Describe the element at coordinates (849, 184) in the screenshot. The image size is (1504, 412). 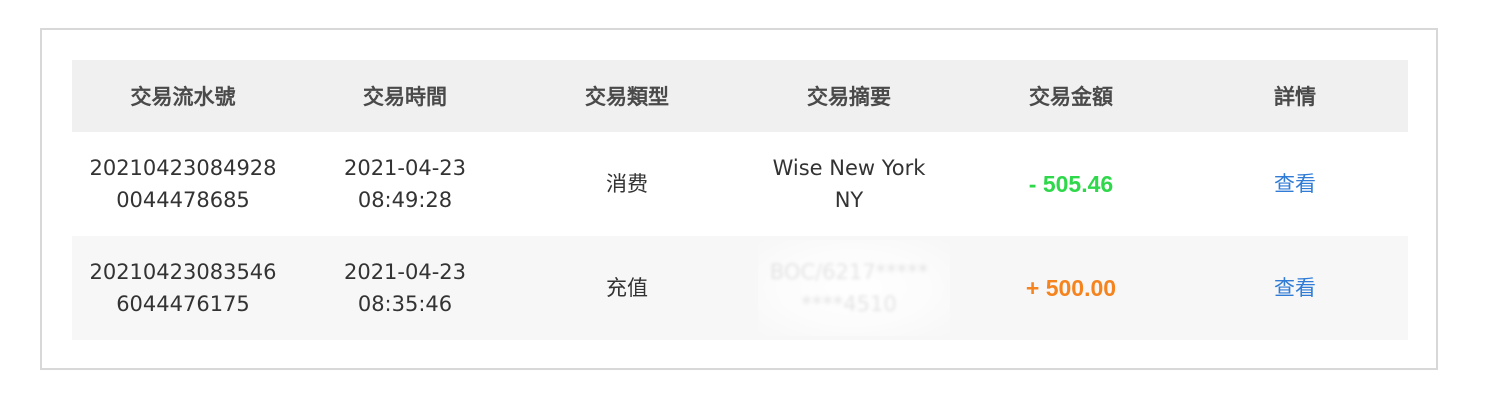
I see `transaction-summary-cell: Wise New York NY` at that location.